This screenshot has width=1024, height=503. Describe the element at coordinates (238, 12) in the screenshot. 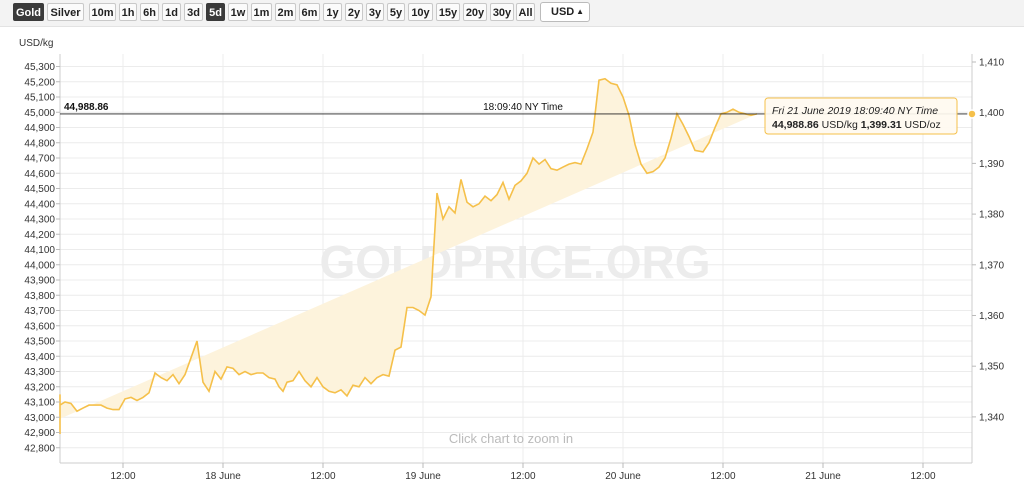

I see `range-1w-button: 1w` at that location.